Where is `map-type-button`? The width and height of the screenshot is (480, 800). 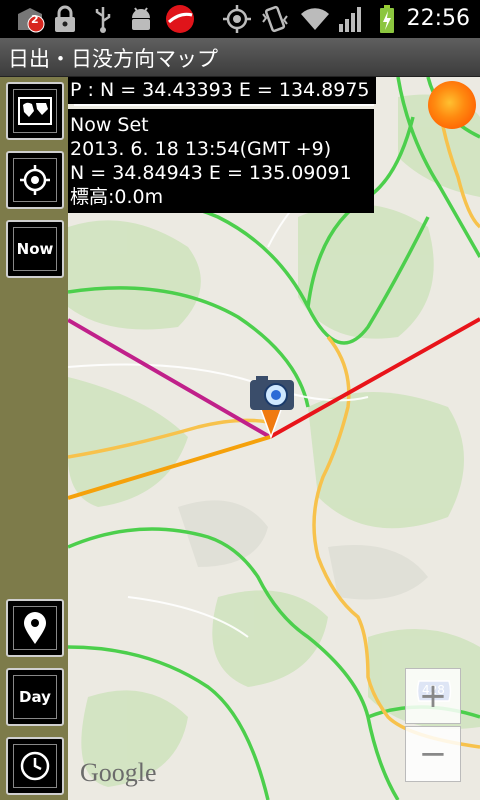
map-type-button is located at coordinates (35, 111).